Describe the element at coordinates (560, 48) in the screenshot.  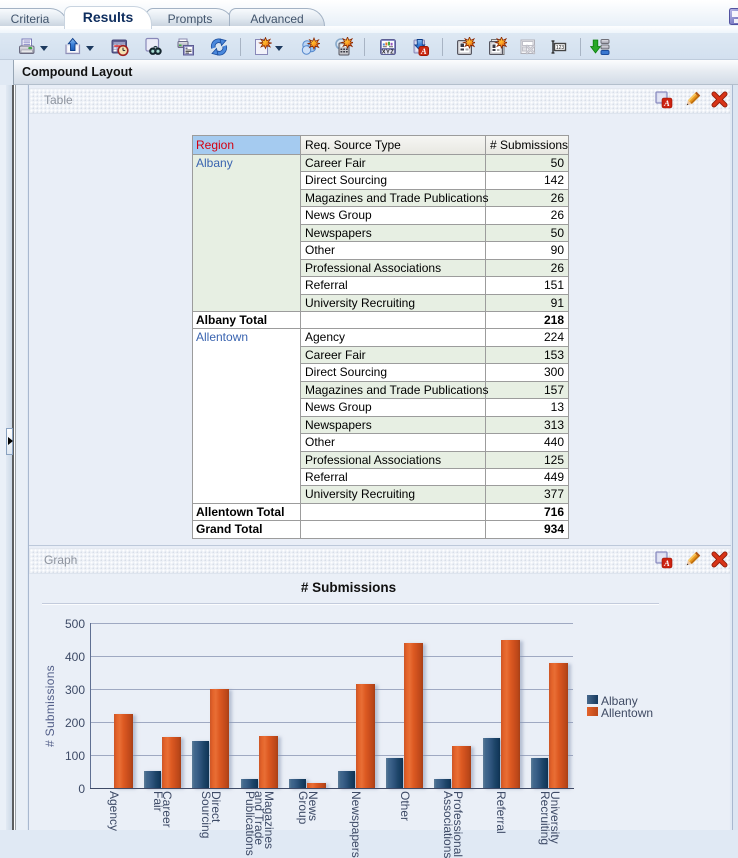
I see `svg-text: 123` at that location.